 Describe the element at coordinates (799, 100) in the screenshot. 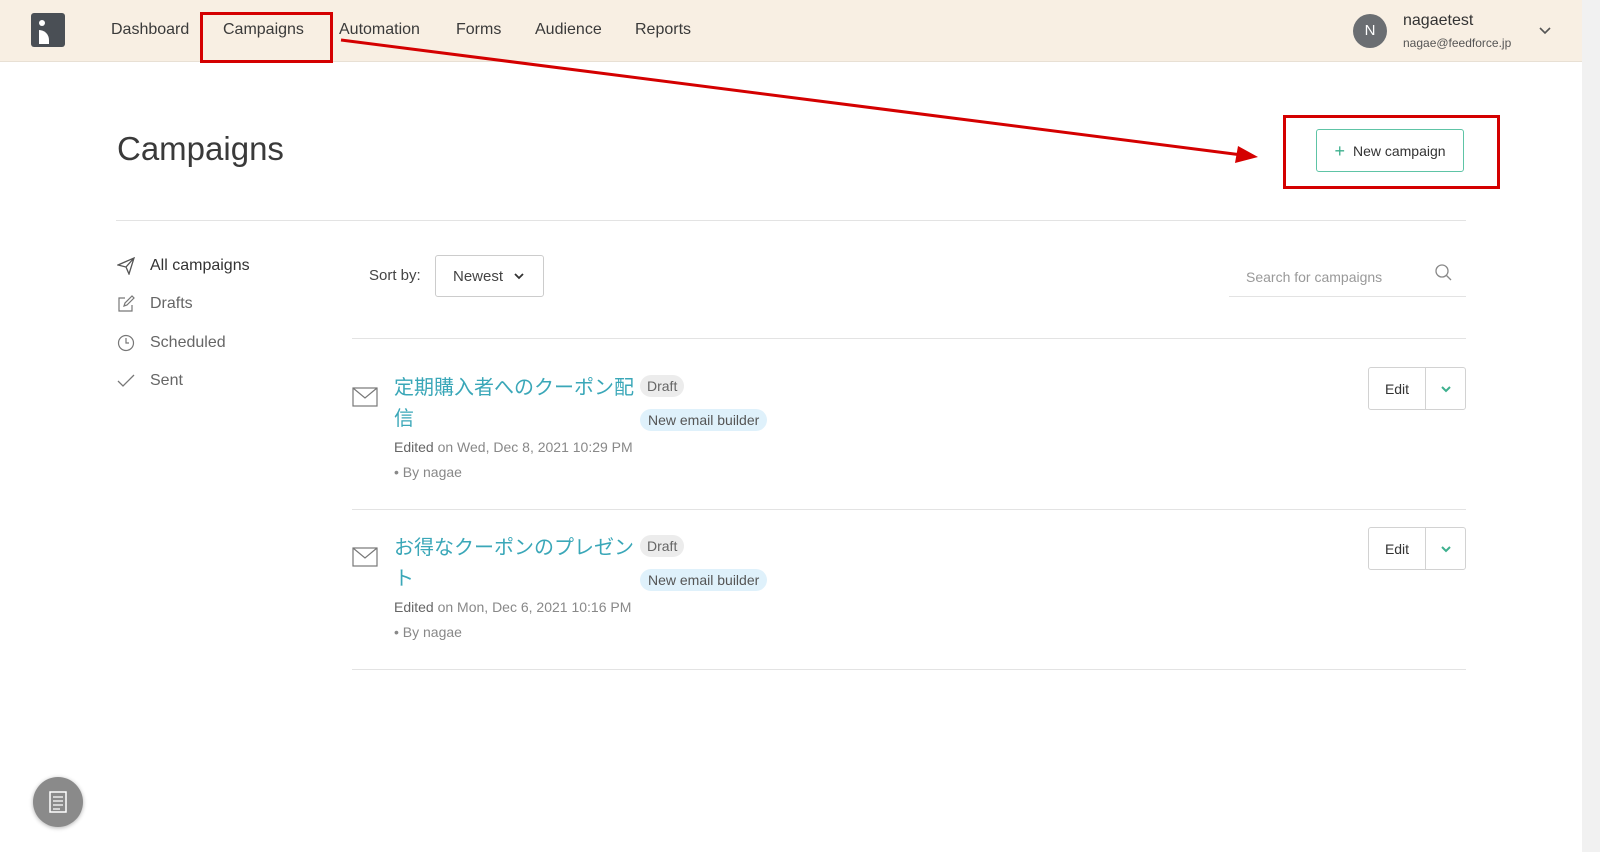

I see `annotation-arrow-icon` at that location.